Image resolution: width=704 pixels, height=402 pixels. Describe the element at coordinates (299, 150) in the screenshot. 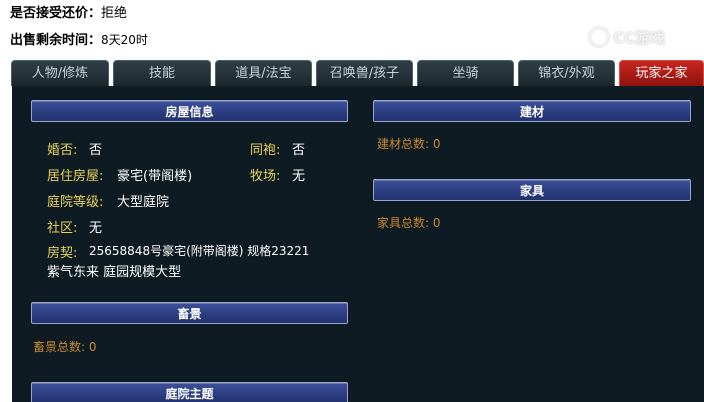

I see `robe-value: 否` at that location.